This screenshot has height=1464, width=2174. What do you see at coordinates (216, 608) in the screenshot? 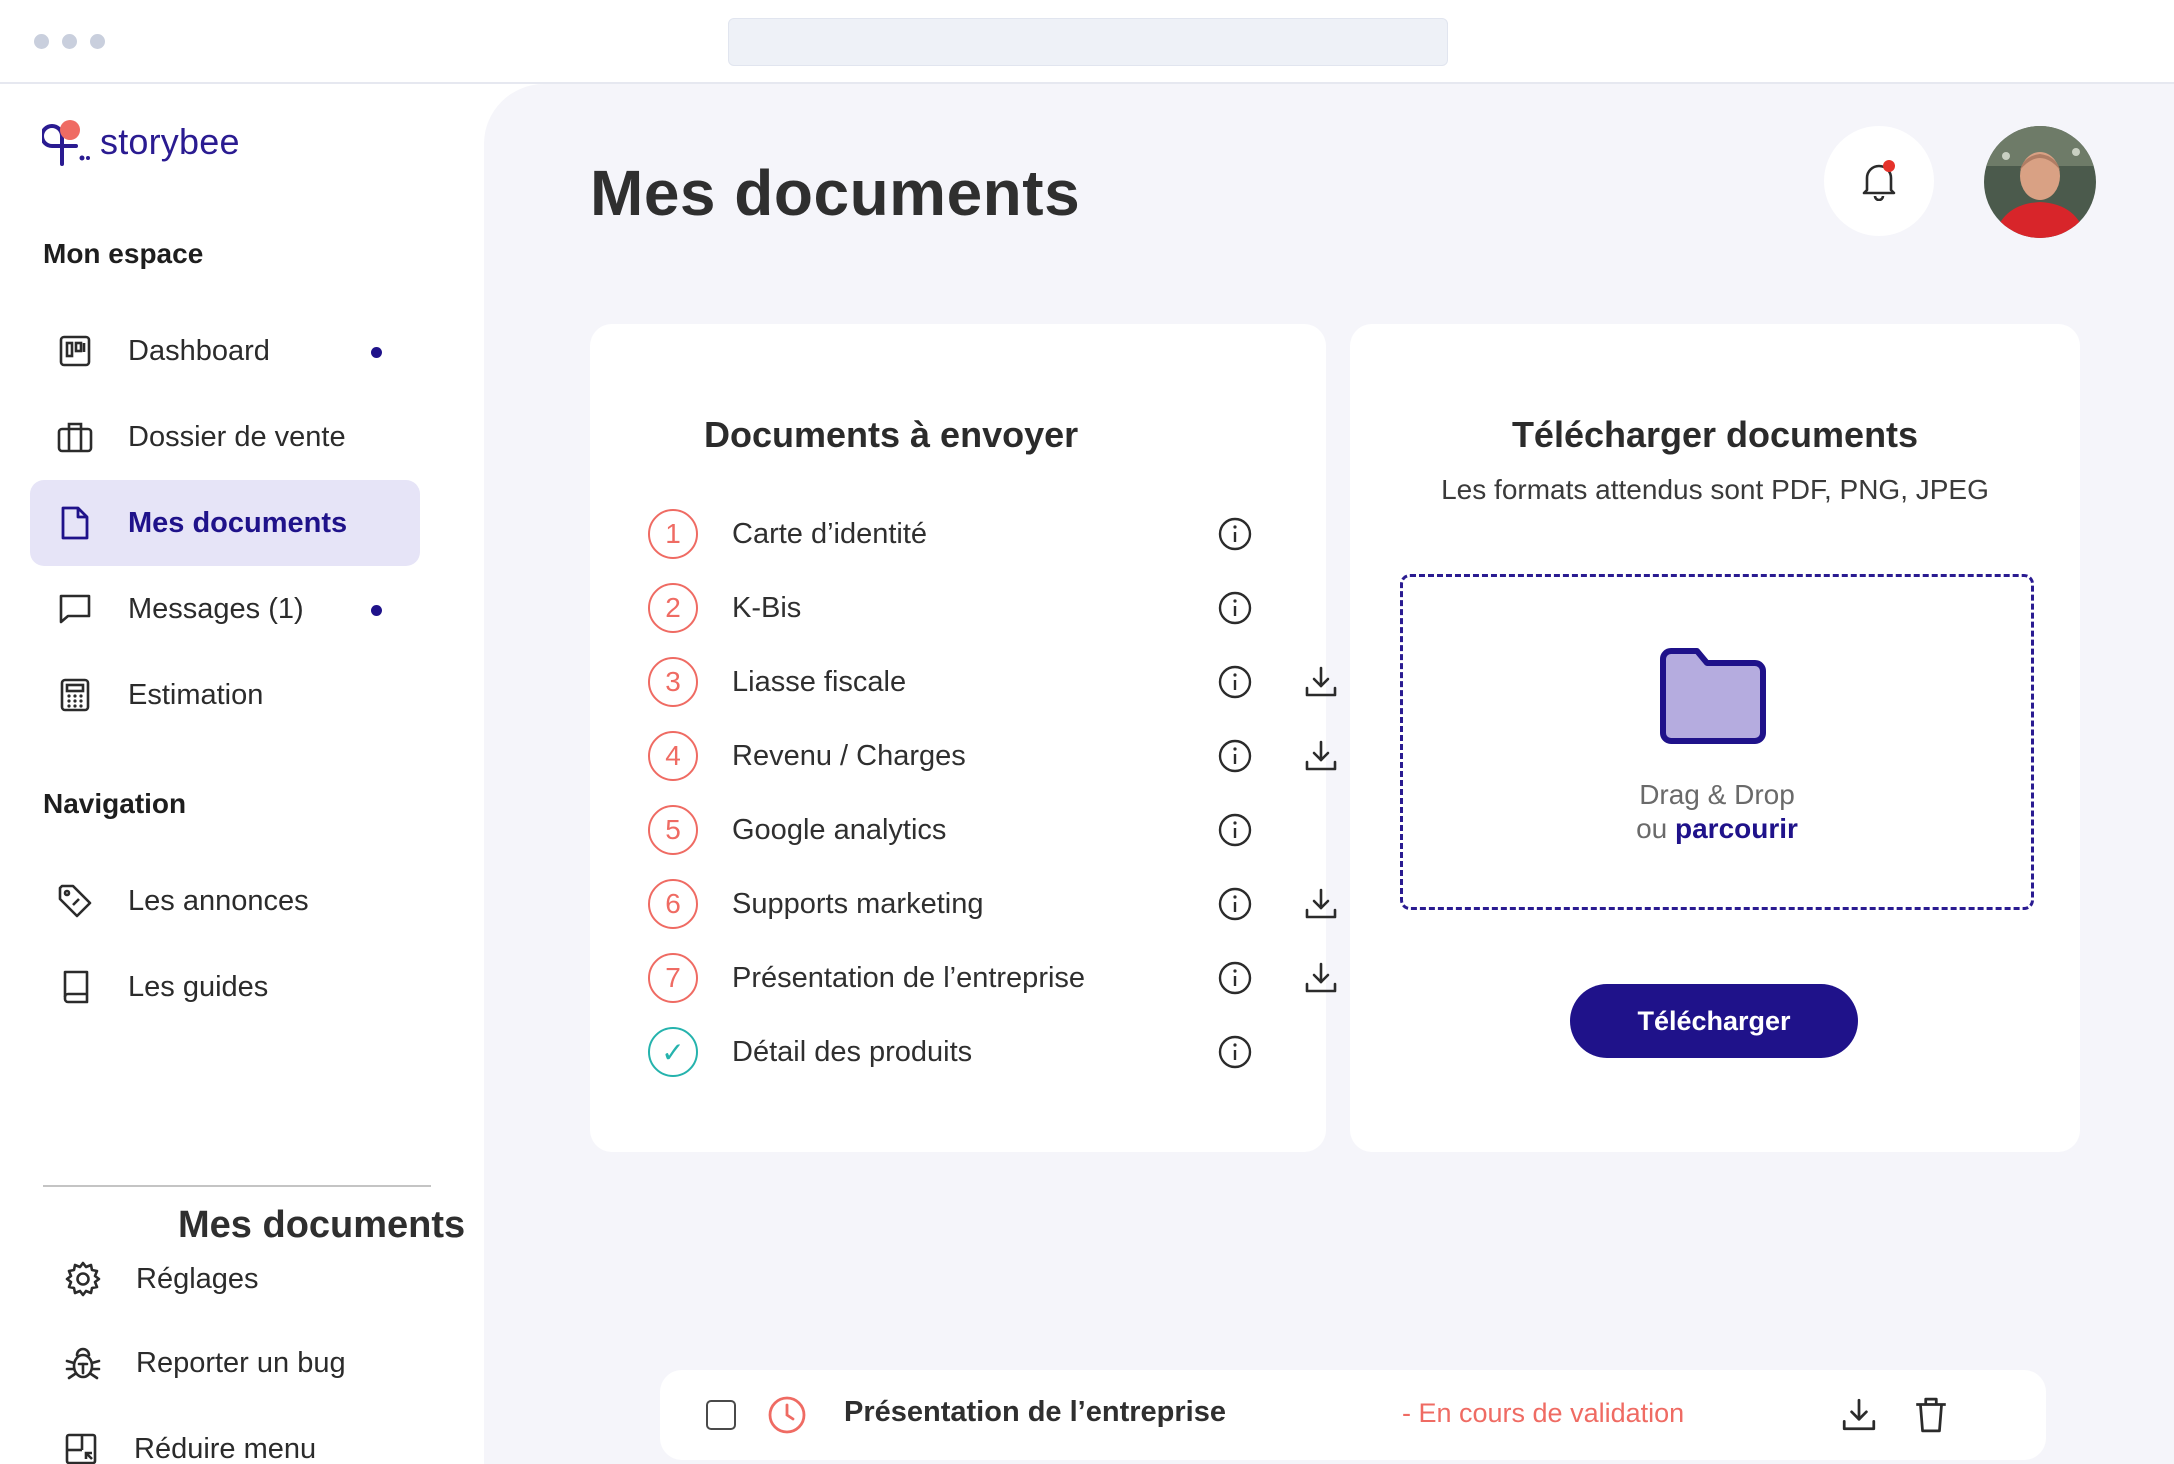
I see `sidebar-item-label: Messages (1)` at bounding box center [216, 608].